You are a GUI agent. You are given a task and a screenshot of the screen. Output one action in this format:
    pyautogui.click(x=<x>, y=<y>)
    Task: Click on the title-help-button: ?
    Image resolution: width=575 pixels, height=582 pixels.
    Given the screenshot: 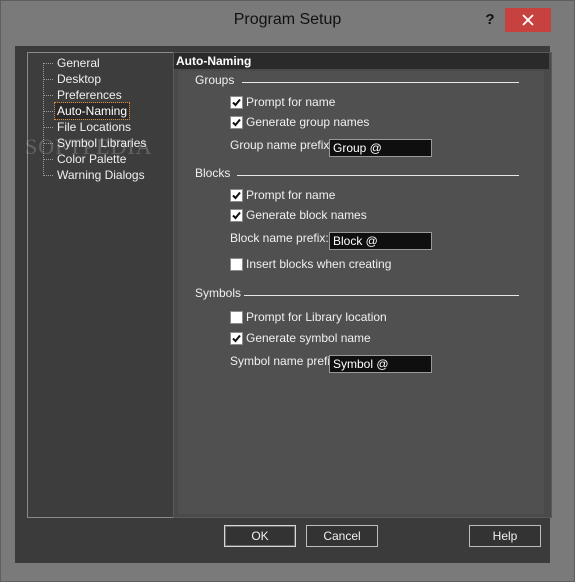 What is the action you would take?
    pyautogui.click(x=490, y=20)
    